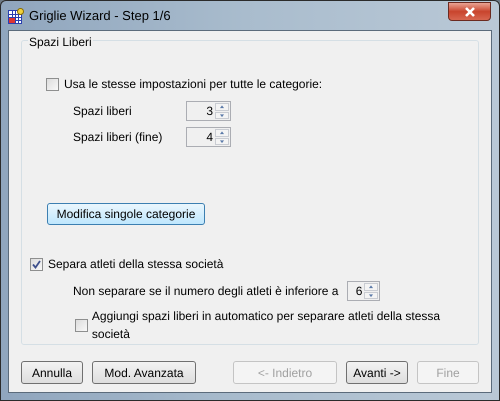  I want to click on field-label: Spazi liberi (fine), so click(118, 137).